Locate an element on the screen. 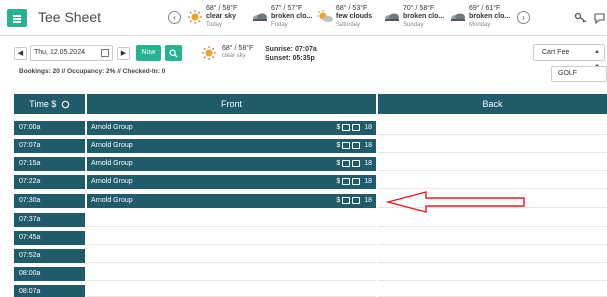 The image size is (607, 297). date-prev-button: ◀ is located at coordinates (20, 53).